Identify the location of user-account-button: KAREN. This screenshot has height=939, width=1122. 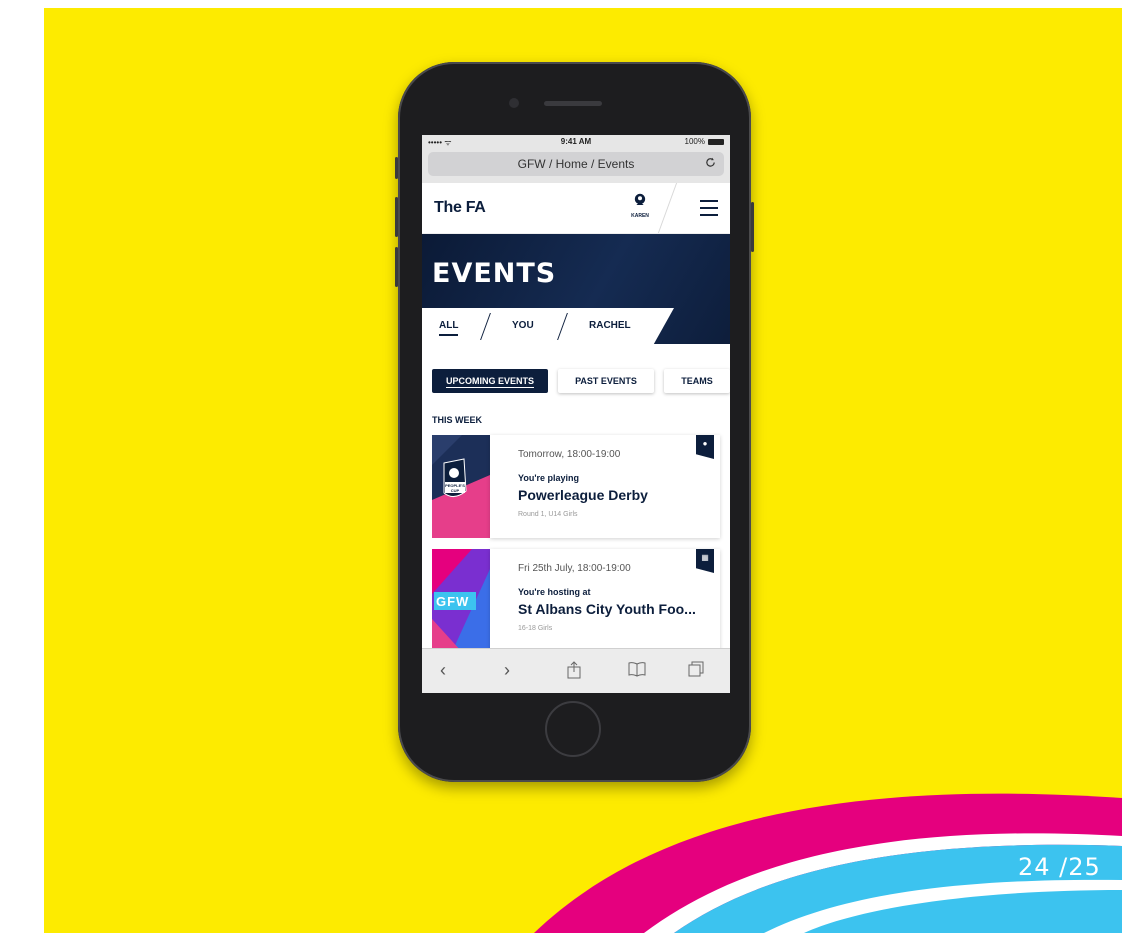
(640, 206).